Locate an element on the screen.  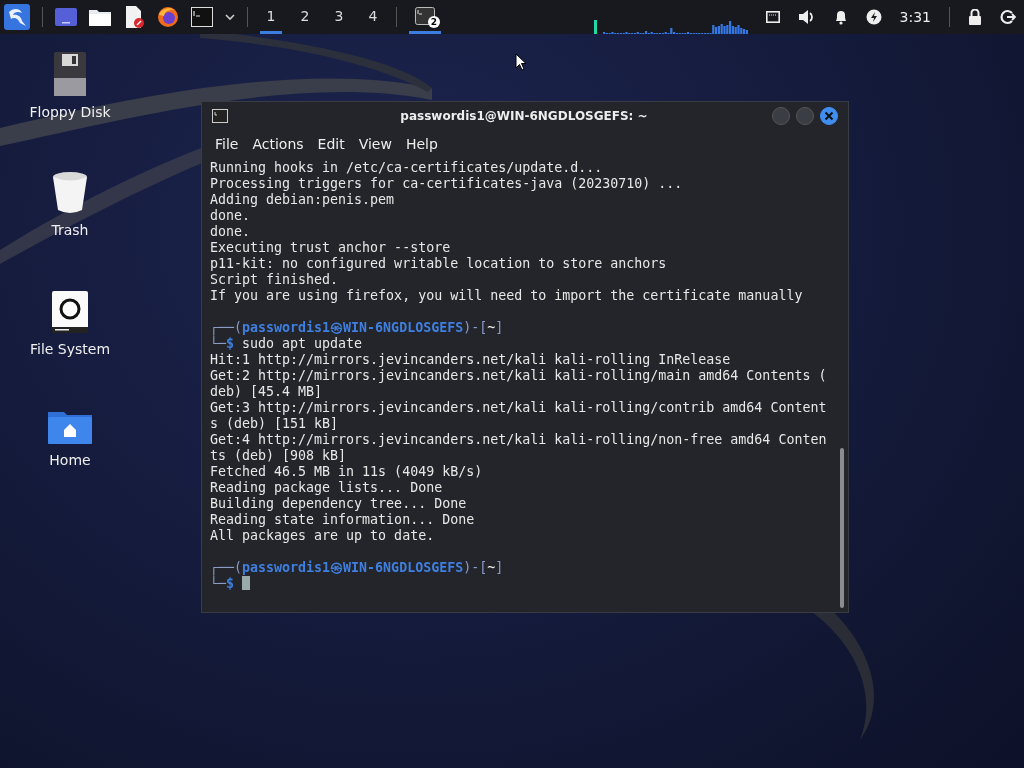
folder-icon is located at coordinates (100, 17).